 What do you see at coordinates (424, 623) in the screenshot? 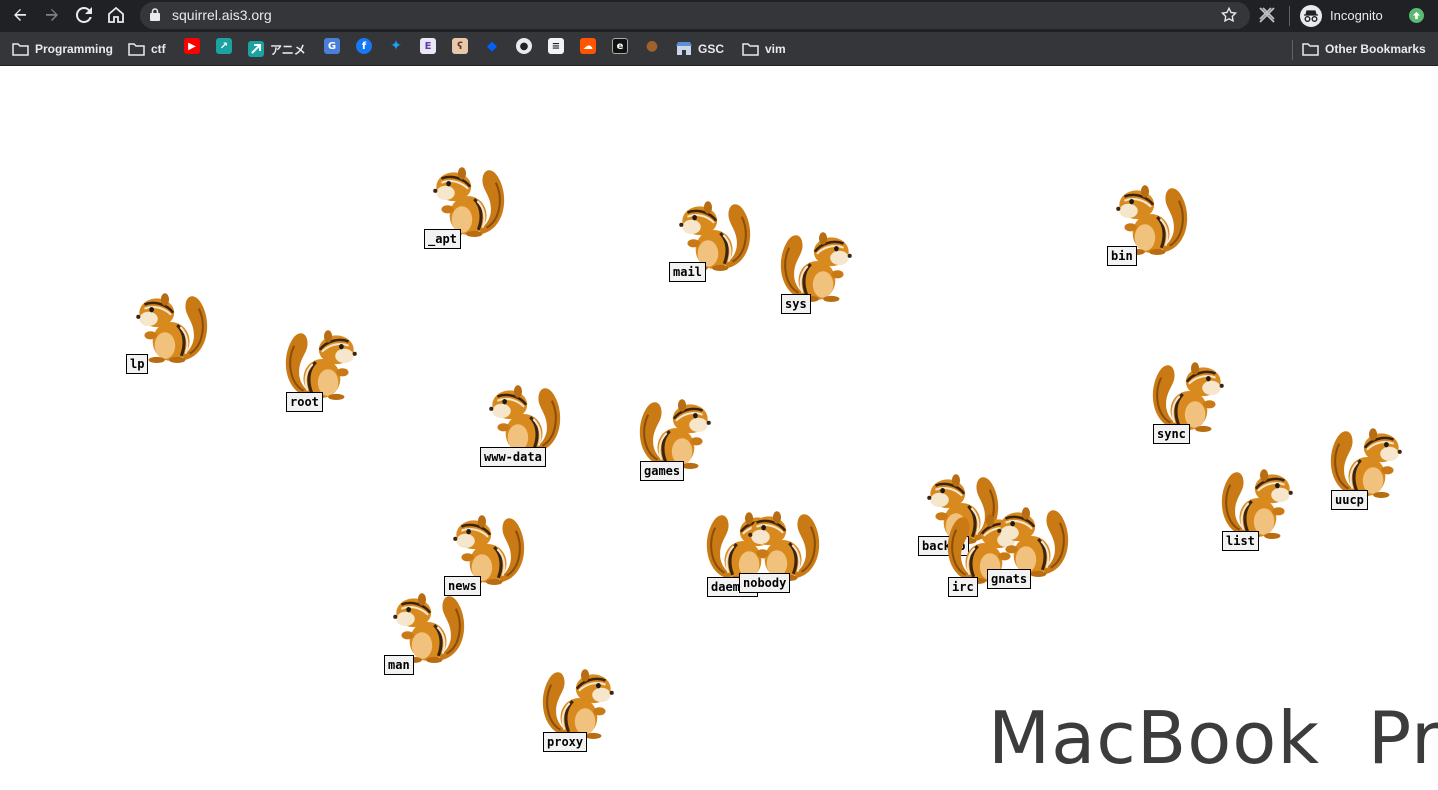
I see `squirrel-icon-man` at bounding box center [424, 623].